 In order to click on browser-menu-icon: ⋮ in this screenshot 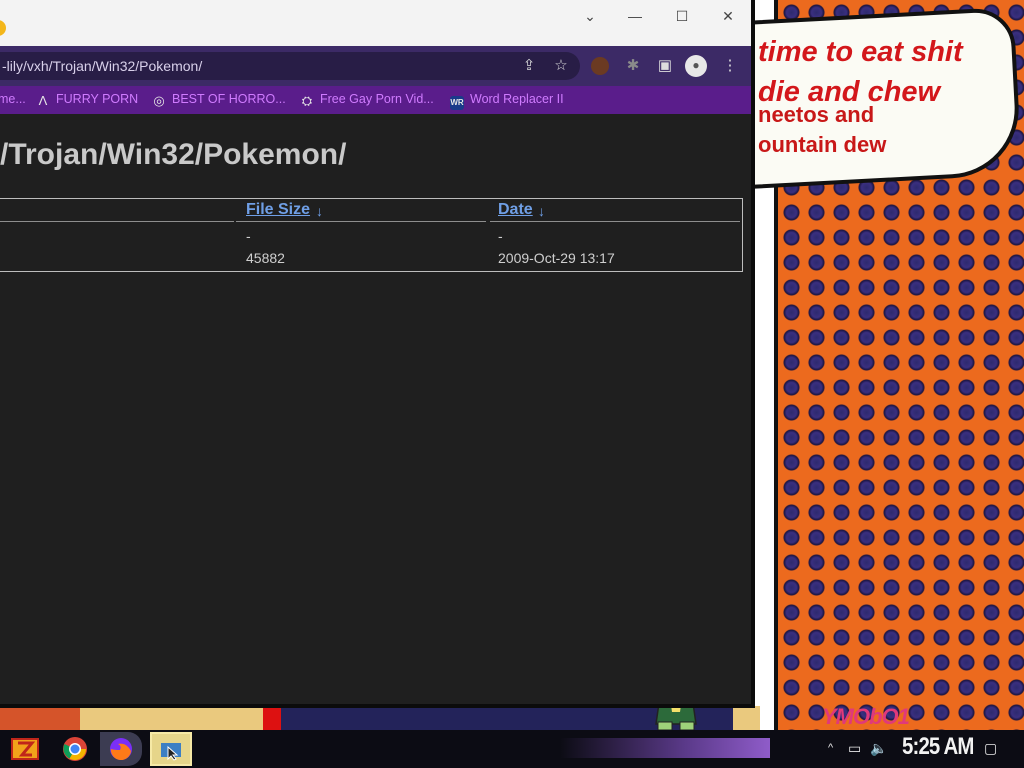, I will do `click(730, 66)`.